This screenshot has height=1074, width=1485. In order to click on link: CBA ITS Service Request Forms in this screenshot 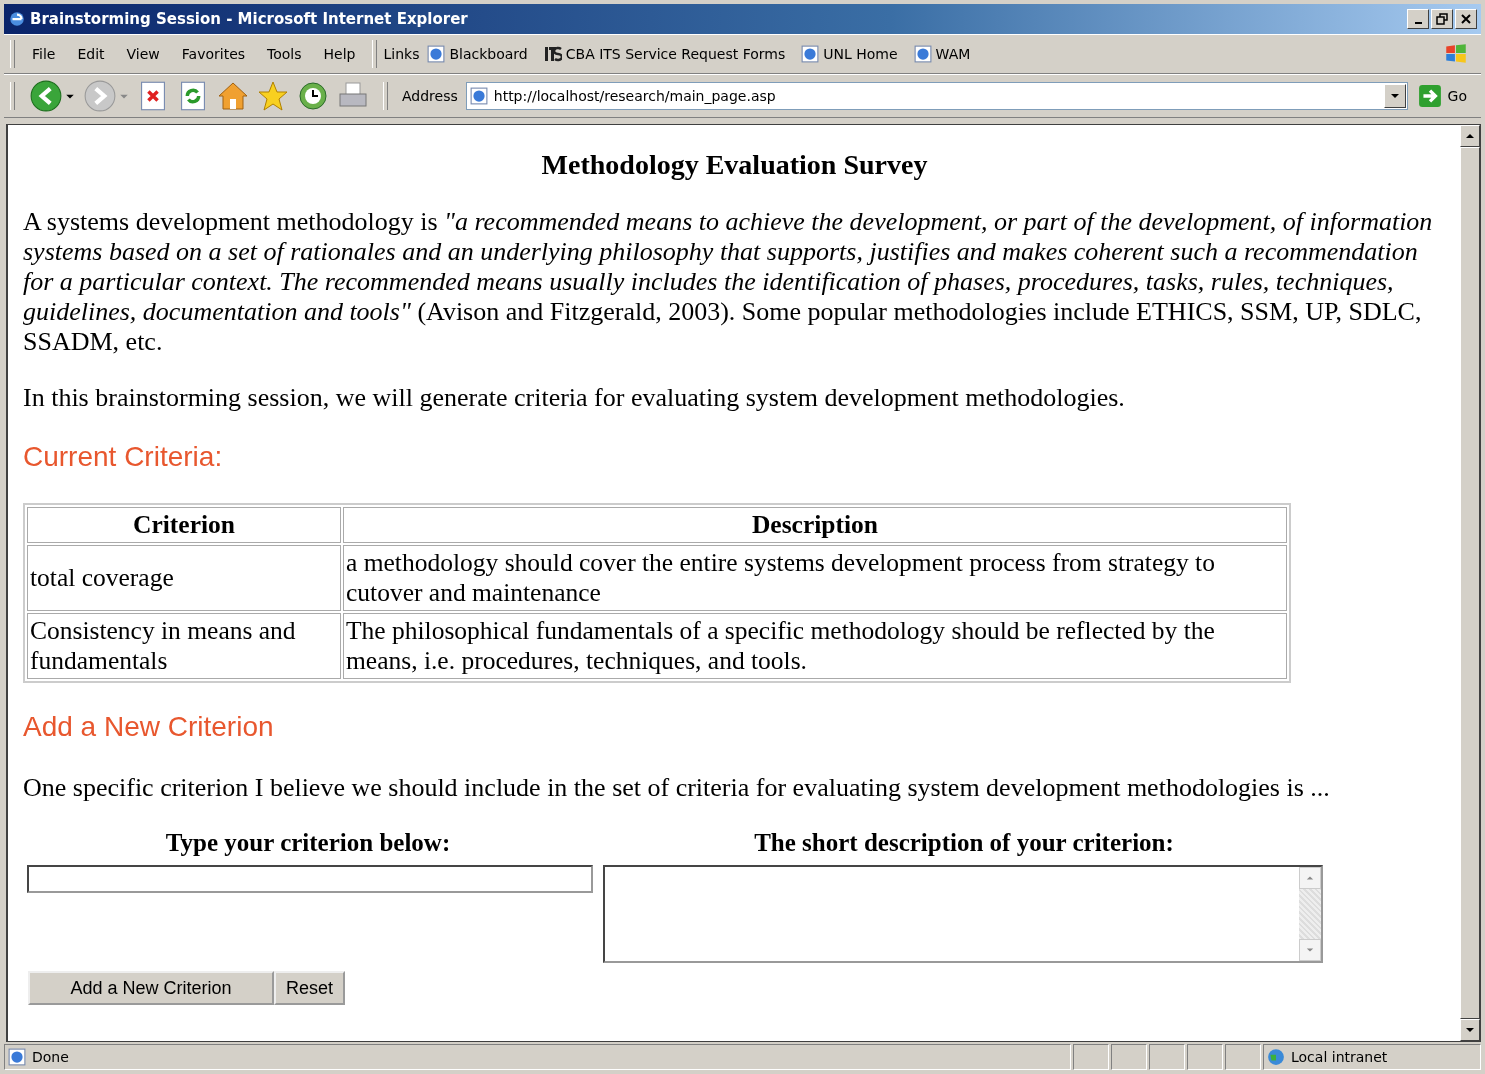, I will do `click(664, 54)`.